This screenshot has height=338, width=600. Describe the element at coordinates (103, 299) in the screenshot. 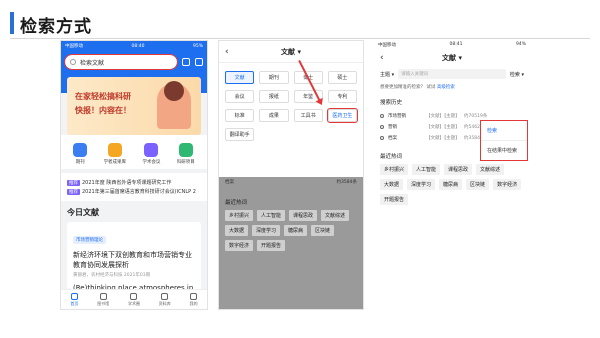

I see `tab-library: 图书馆` at that location.